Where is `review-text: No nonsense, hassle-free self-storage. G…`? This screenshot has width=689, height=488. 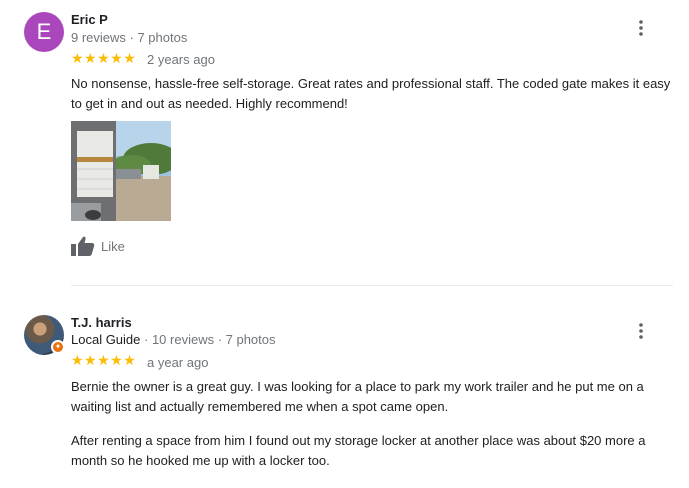
review-text: No nonsense, hassle-free self-storage. G… is located at coordinates (371, 93).